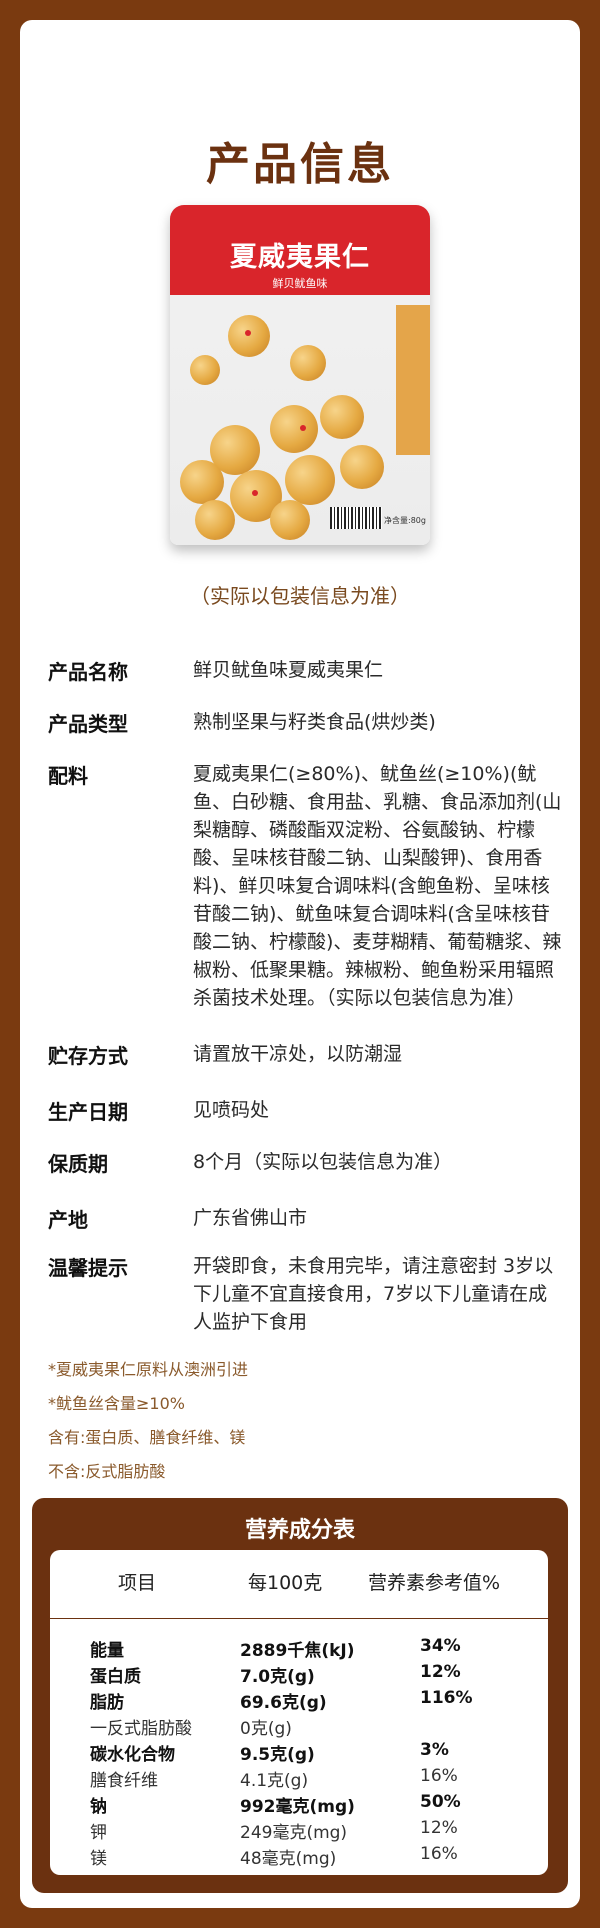 The height and width of the screenshot is (1928, 600). What do you see at coordinates (107, 1471) in the screenshot?
I see `footnote: 不含:反式脂肪酸` at bounding box center [107, 1471].